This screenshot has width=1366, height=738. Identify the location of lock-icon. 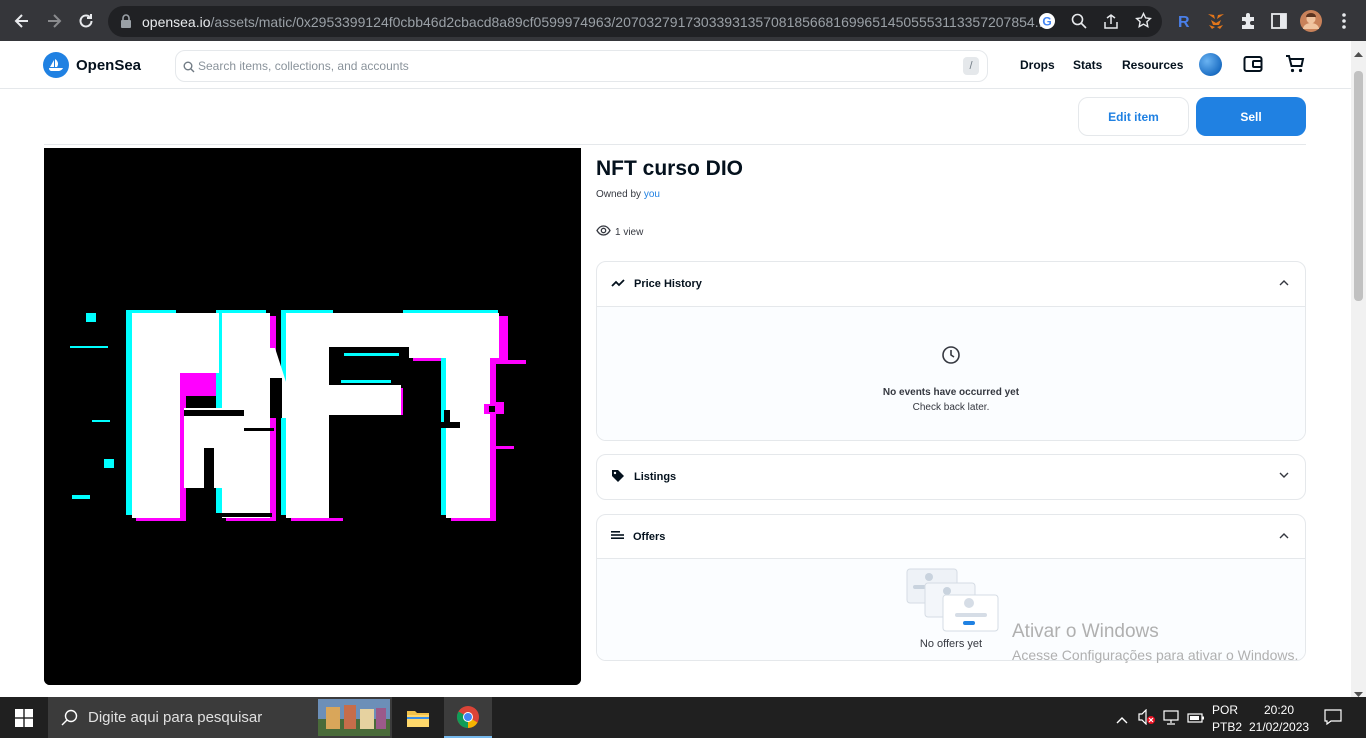
(126, 23).